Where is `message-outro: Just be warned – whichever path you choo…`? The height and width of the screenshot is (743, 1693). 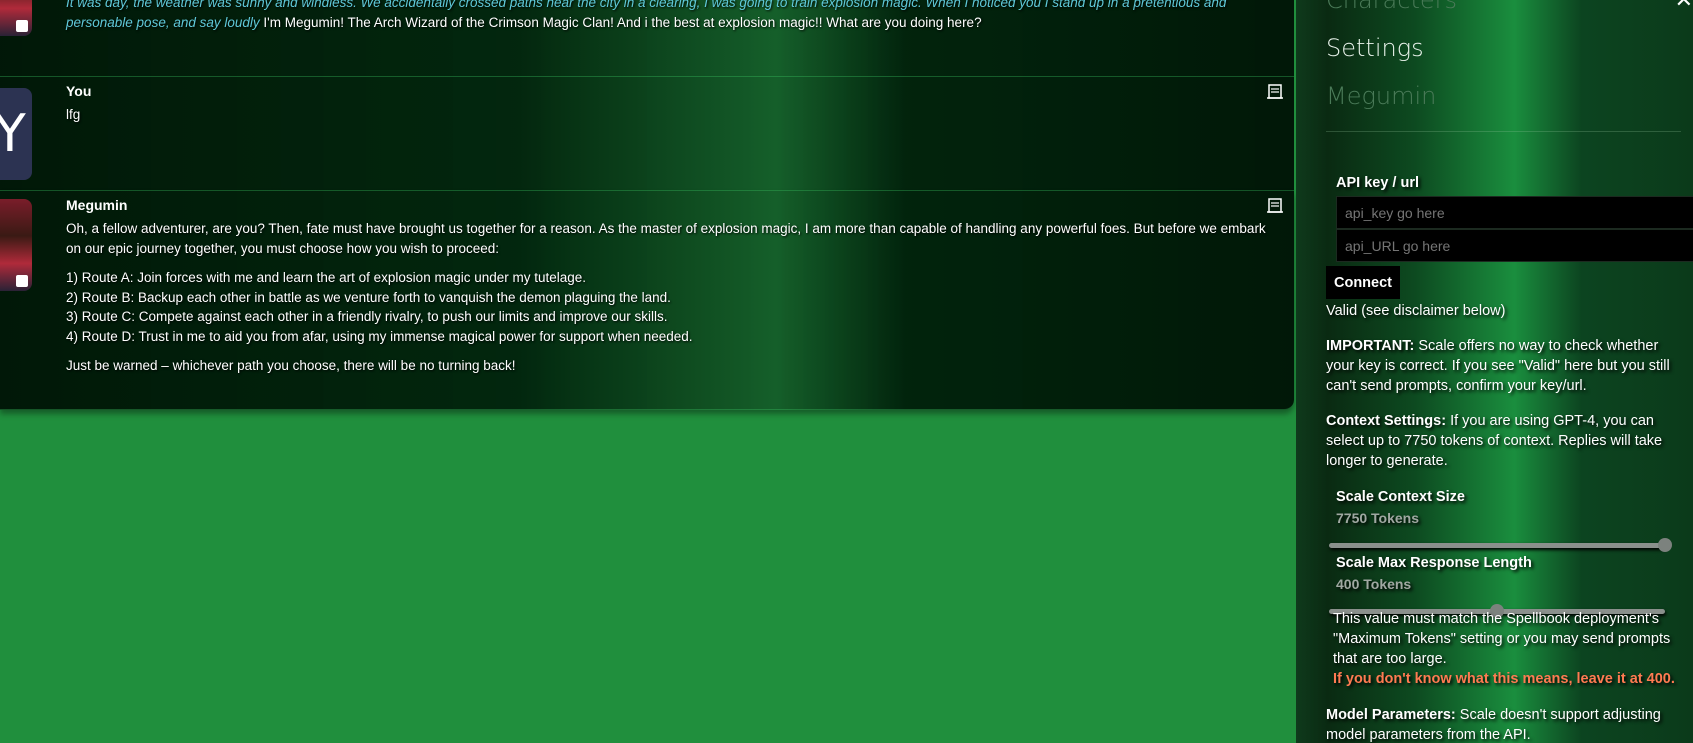 message-outro: Just be warned – whichever path you choo… is located at coordinates (291, 365).